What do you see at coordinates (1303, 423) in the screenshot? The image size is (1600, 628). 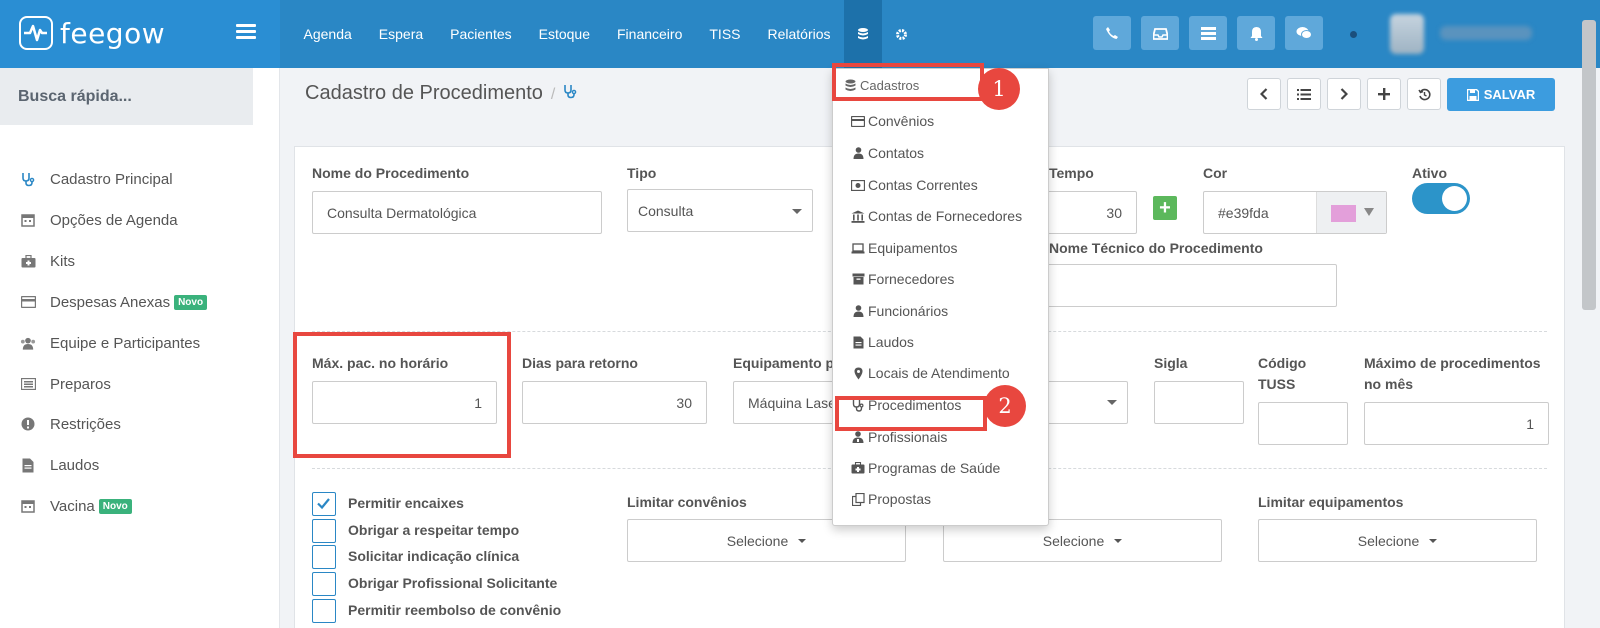 I see `codigo-tuss-input` at bounding box center [1303, 423].